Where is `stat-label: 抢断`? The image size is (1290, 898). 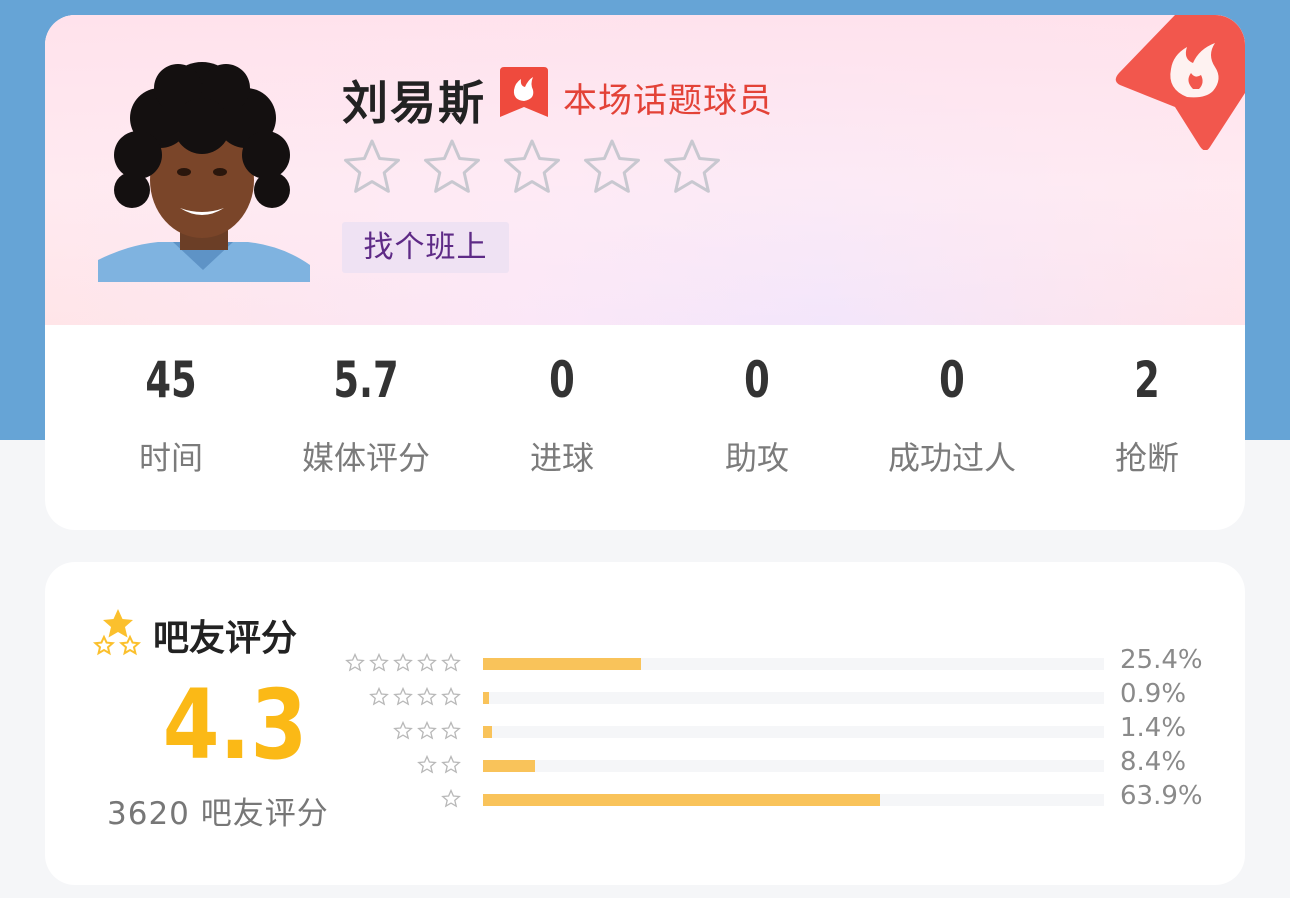 stat-label: 抢断 is located at coordinates (1146, 458).